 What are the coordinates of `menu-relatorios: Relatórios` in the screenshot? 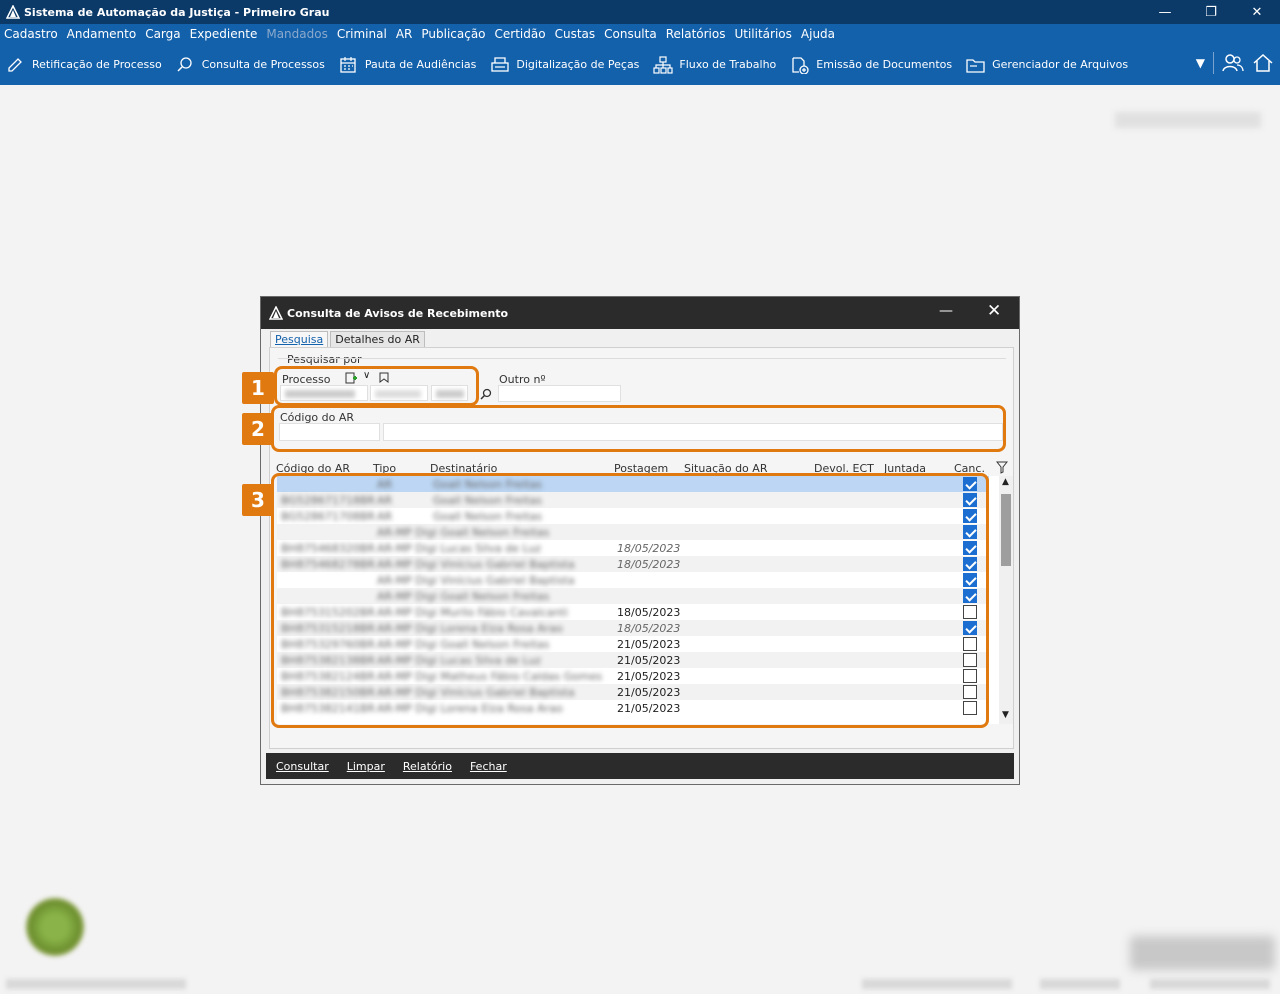 It's located at (696, 34).